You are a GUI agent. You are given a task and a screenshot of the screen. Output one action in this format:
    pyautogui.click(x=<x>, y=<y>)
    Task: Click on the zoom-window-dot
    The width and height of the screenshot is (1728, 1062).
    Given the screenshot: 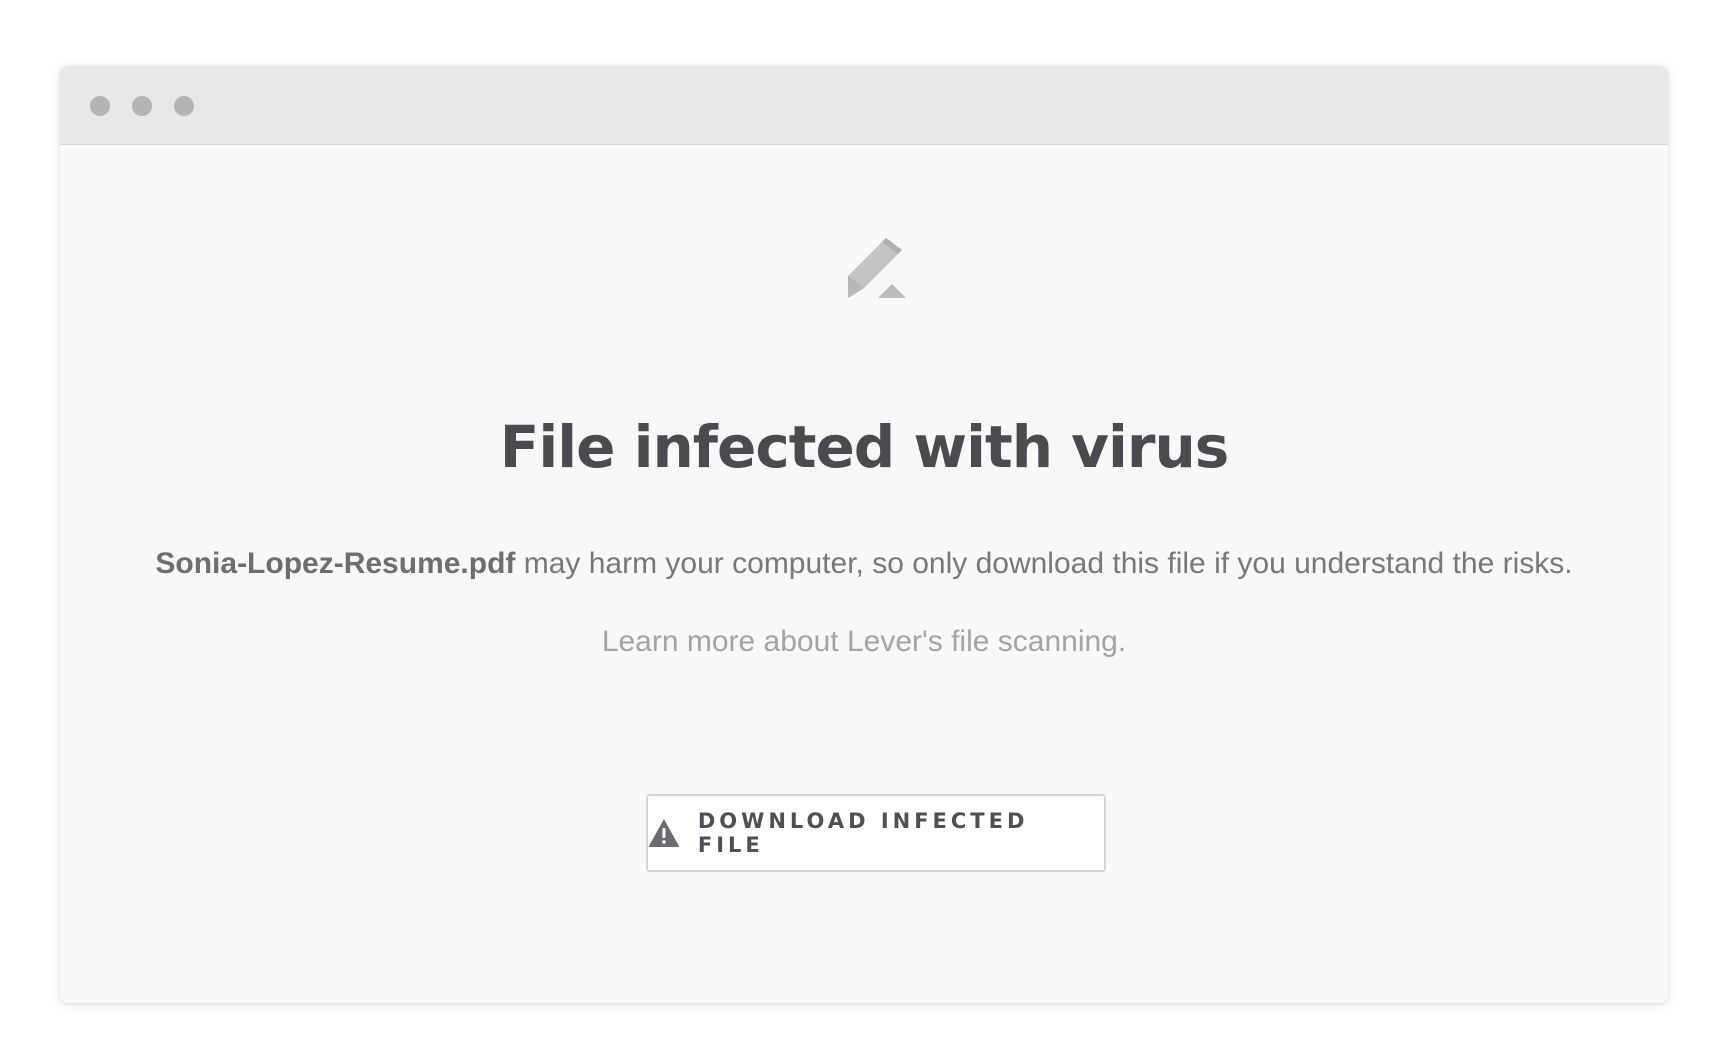 What is the action you would take?
    pyautogui.click(x=184, y=106)
    